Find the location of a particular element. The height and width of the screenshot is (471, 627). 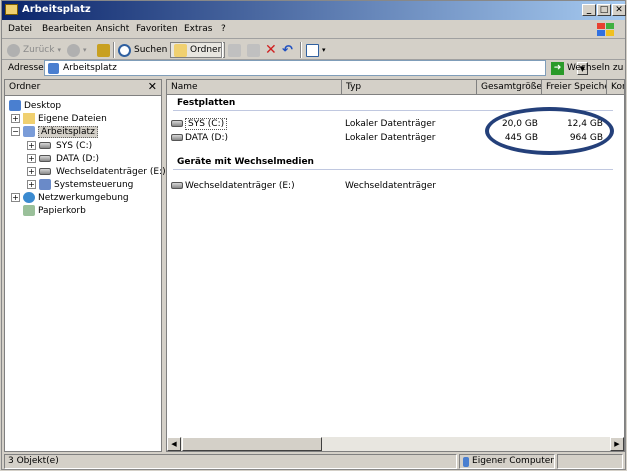

toolbar: Zurück ▾ ▾ Suchen Ordner ✕ ↶ ▾ is located at coordinates (313, 50).